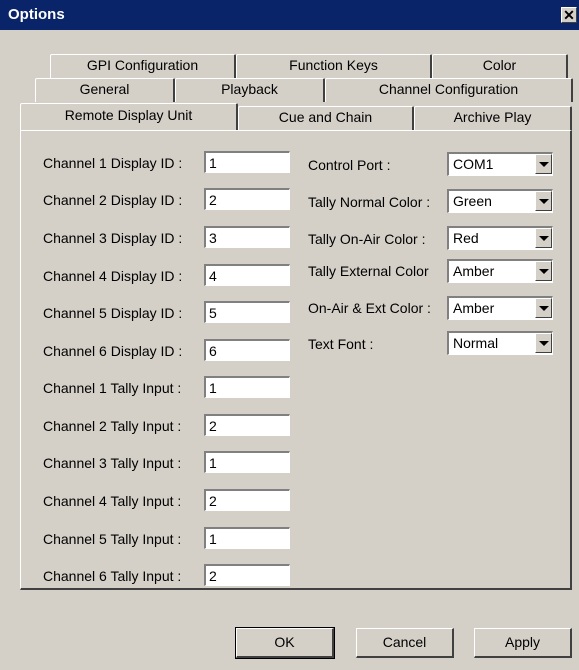 This screenshot has height=670, width=579. I want to click on title-bar: Options ✕, so click(289, 15).